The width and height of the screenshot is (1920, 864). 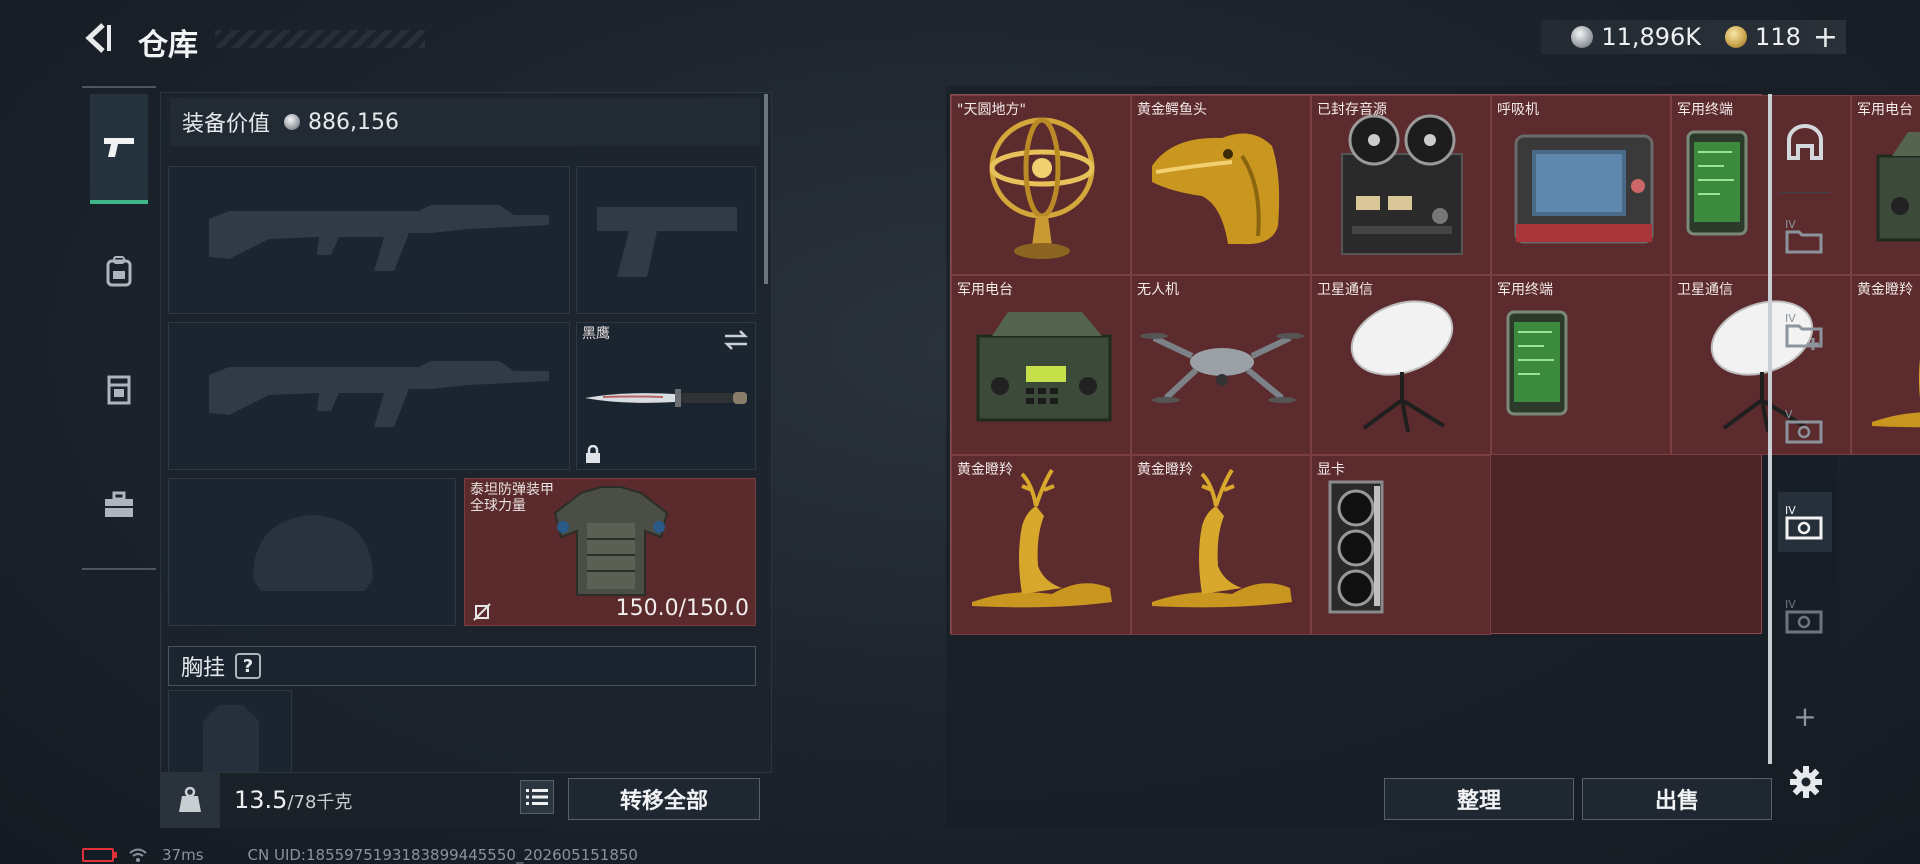 What do you see at coordinates (462, 666) in the screenshot?
I see `chest-rig-header: 胸挂 ?` at bounding box center [462, 666].